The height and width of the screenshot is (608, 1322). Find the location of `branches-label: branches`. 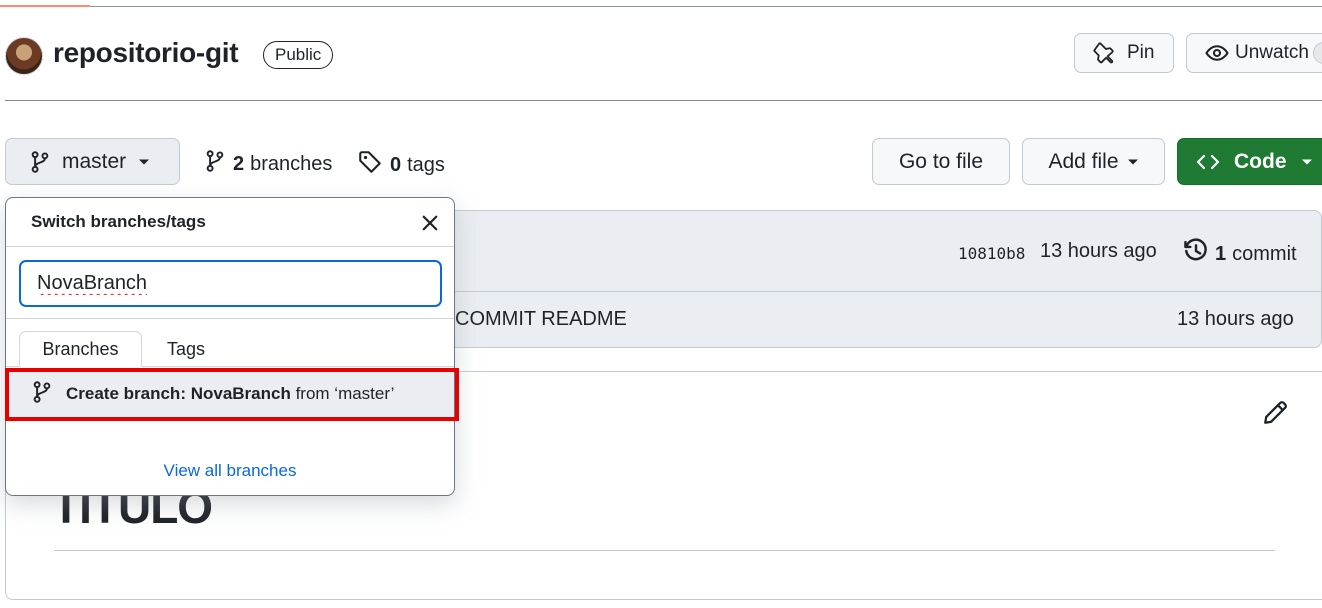

branches-label: branches is located at coordinates (291, 163).